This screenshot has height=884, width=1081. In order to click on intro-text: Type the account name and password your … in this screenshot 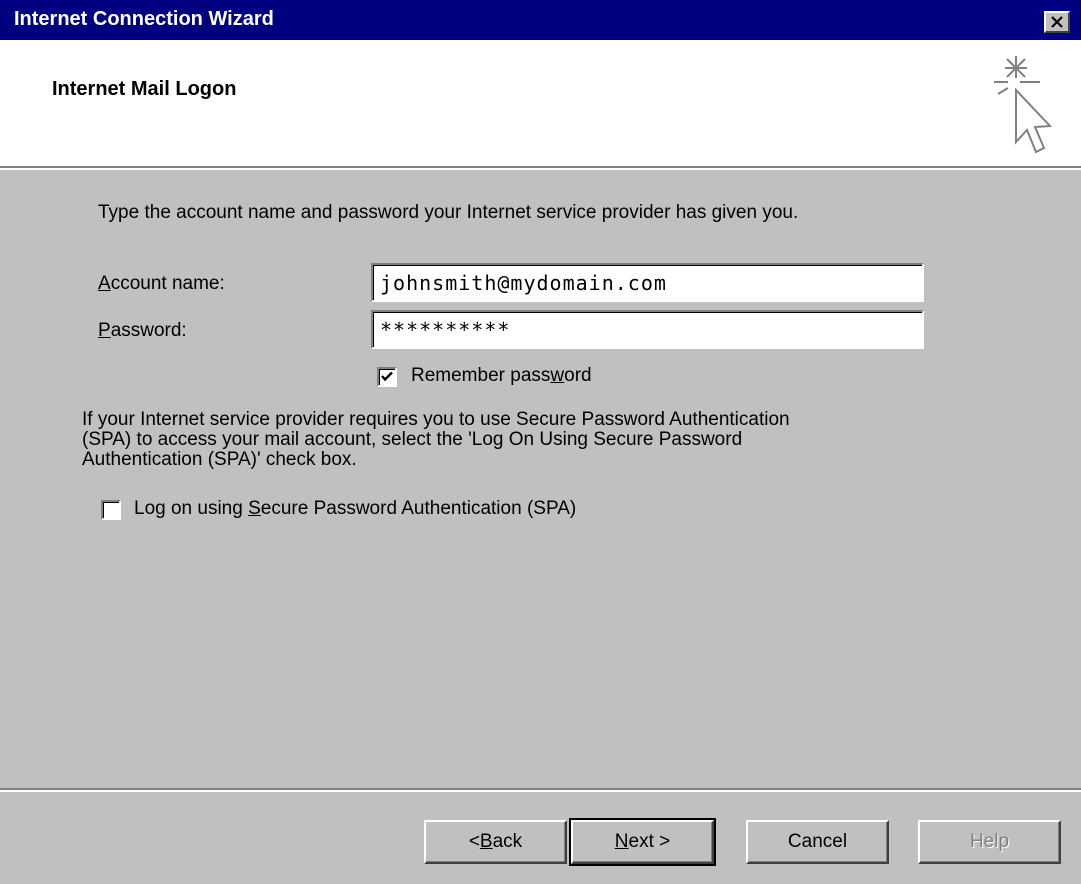, I will do `click(448, 212)`.